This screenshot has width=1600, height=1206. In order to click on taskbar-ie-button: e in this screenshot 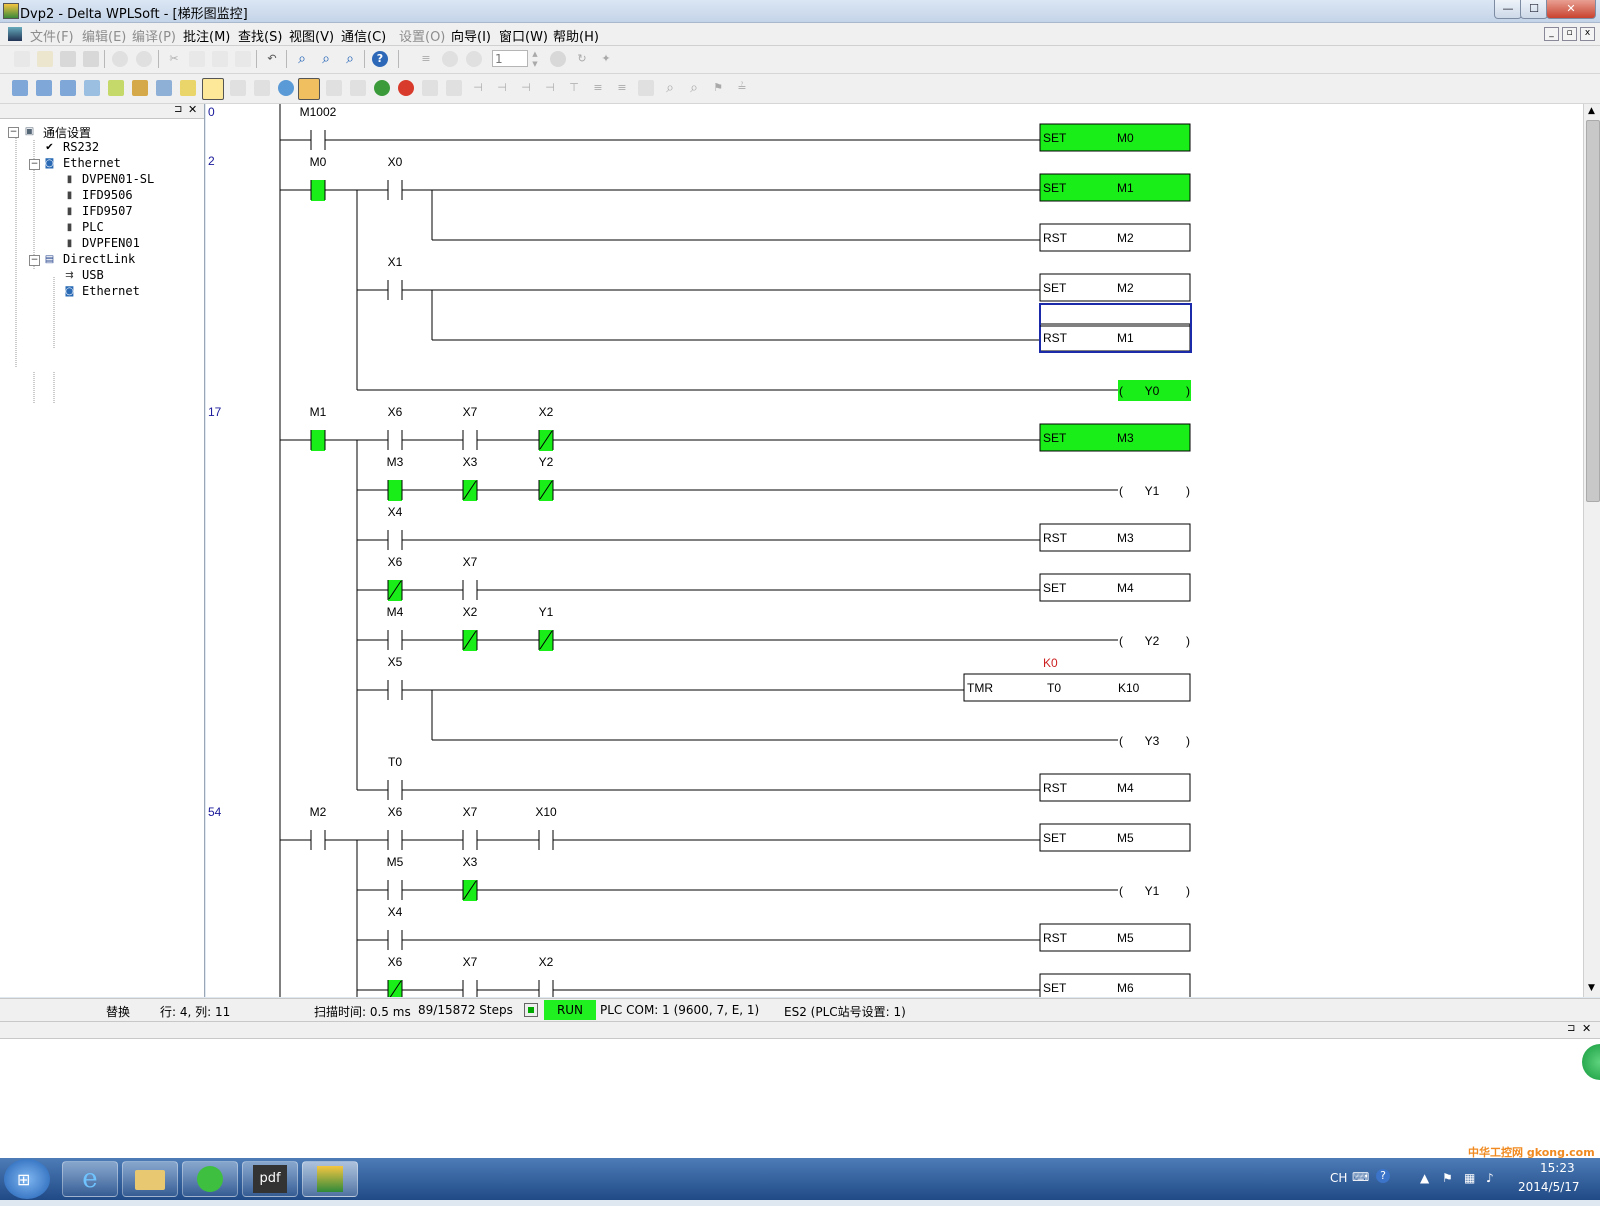, I will do `click(90, 1179)`.